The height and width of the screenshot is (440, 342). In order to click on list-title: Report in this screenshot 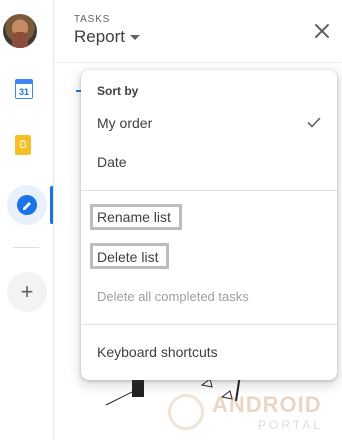, I will do `click(99, 37)`.